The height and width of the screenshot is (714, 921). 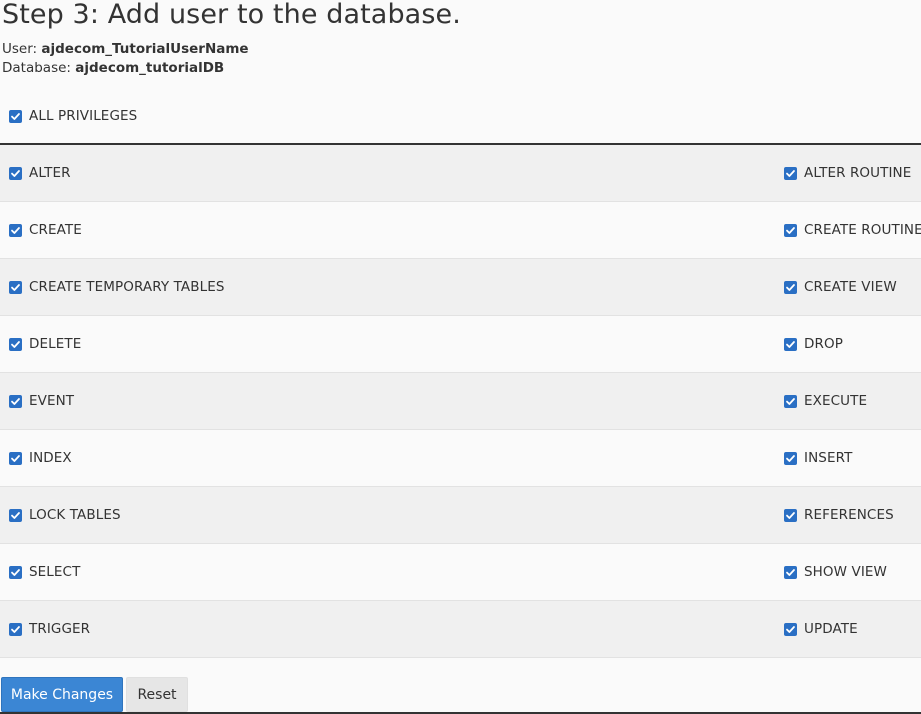 What do you see at coordinates (460, 230) in the screenshot?
I see `privilege-row: CREATE CREATE ROUTINE` at bounding box center [460, 230].